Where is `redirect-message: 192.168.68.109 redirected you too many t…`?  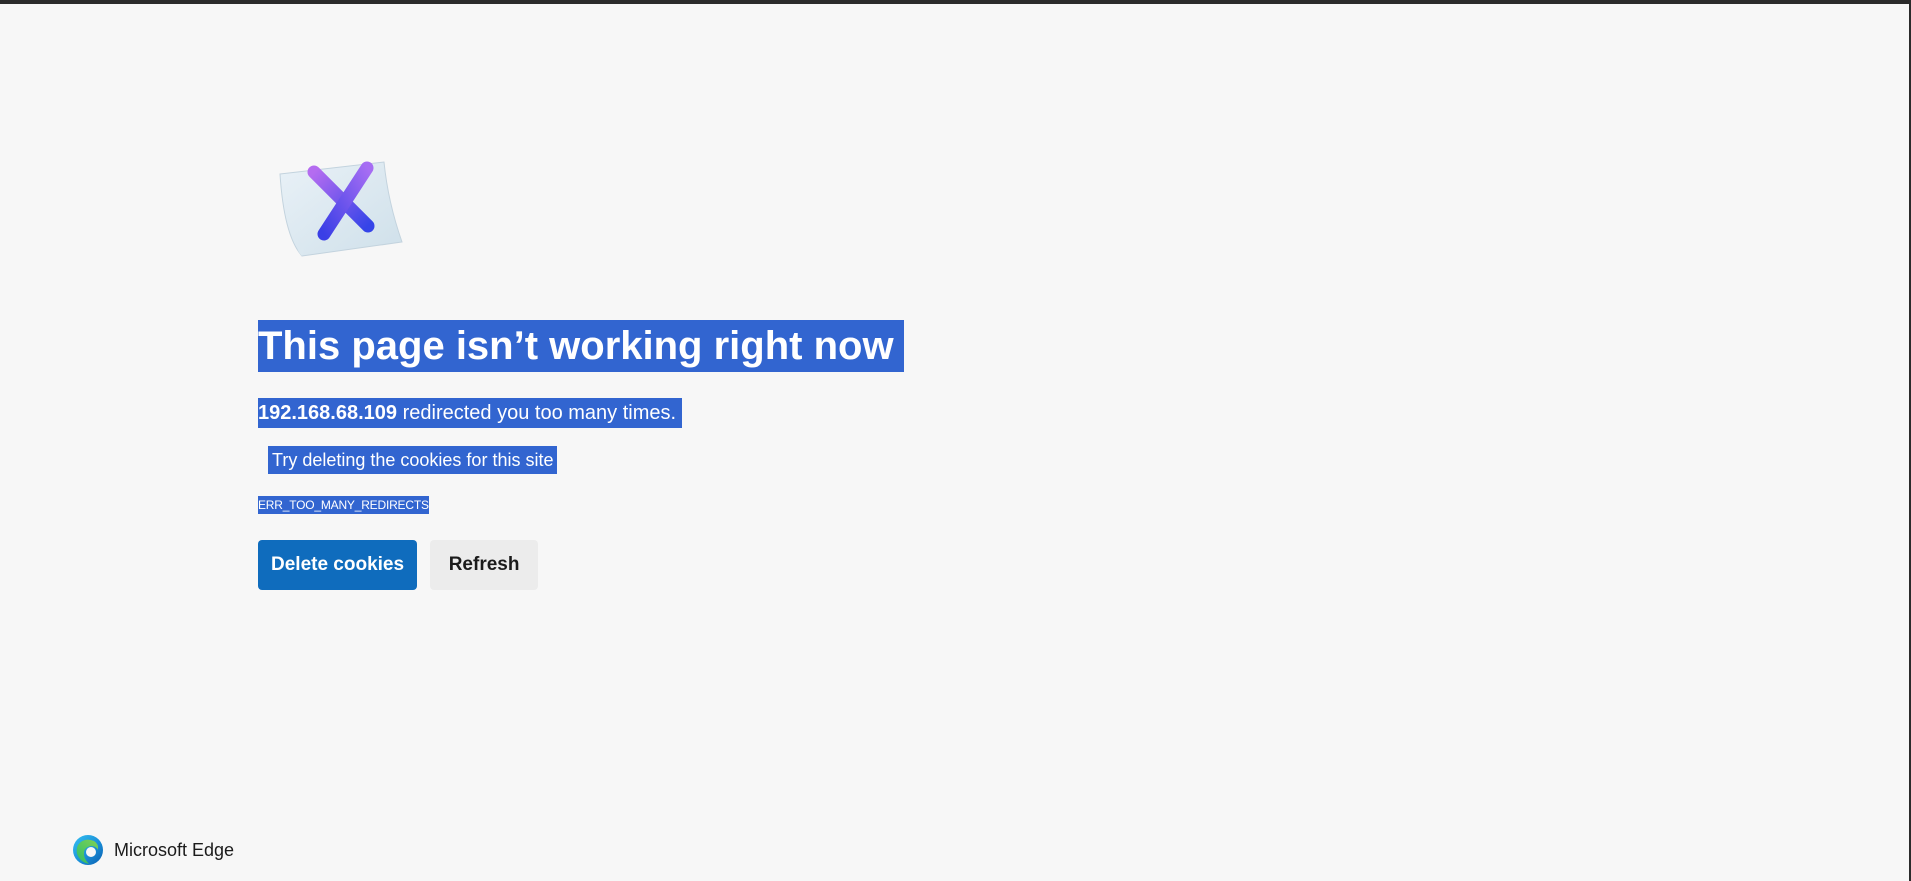 redirect-message: 192.168.68.109 redirected you too many t… is located at coordinates (470, 413).